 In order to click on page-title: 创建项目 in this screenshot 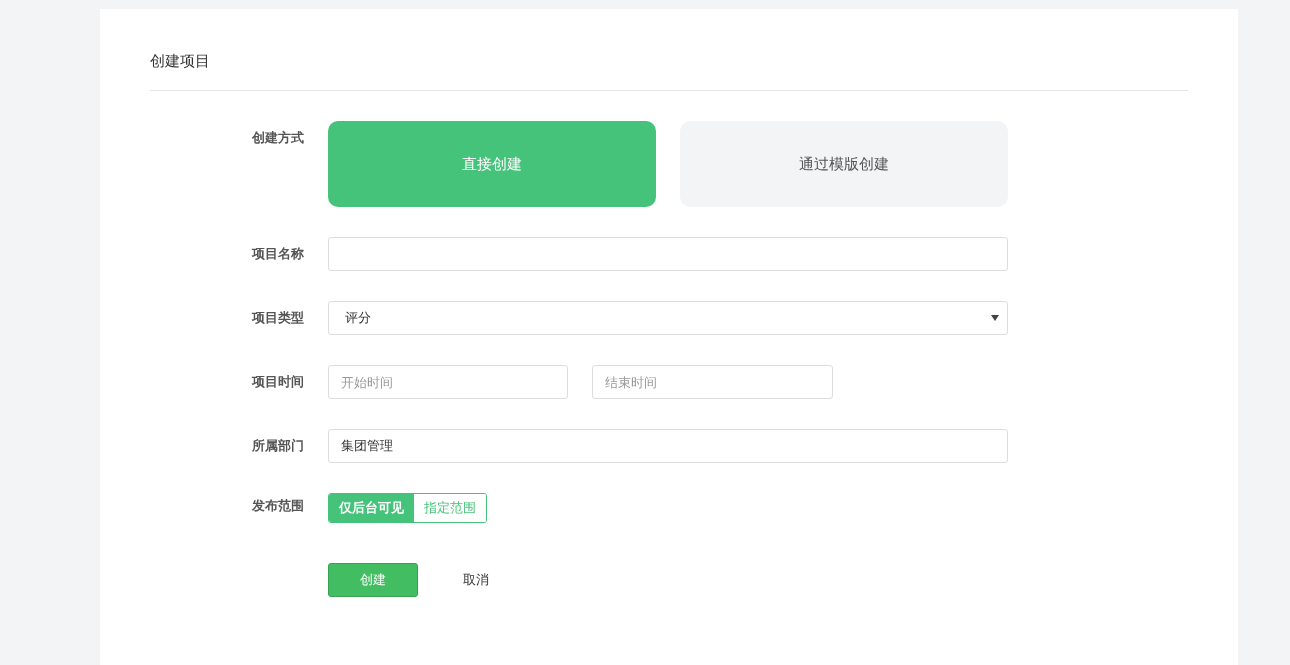, I will do `click(669, 50)`.